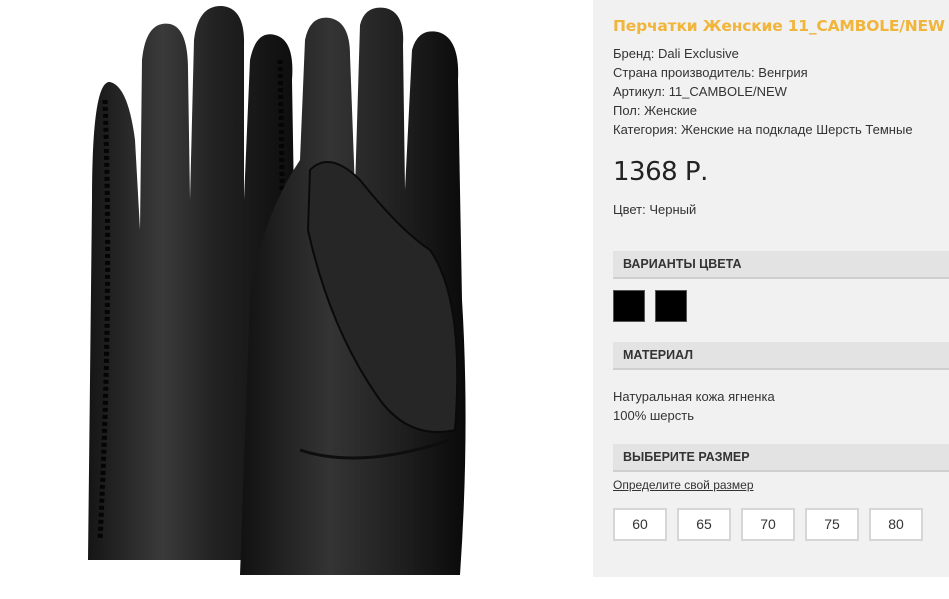 The width and height of the screenshot is (949, 599). Describe the element at coordinates (640, 524) in the screenshot. I see `size-button-60: 60` at that location.